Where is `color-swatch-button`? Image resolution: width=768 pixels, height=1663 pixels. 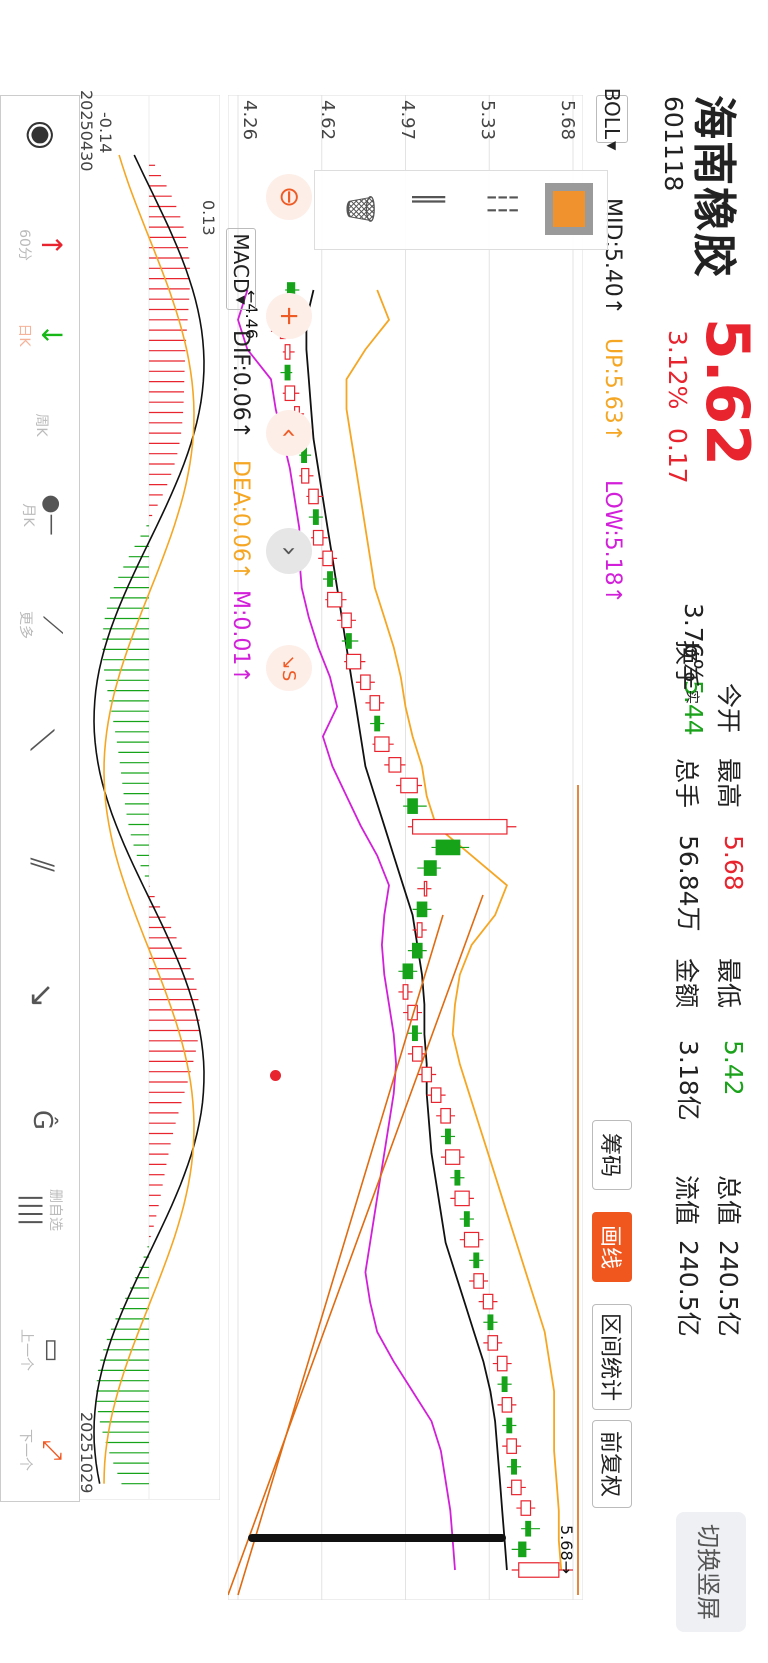 color-swatch-button is located at coordinates (569, 209).